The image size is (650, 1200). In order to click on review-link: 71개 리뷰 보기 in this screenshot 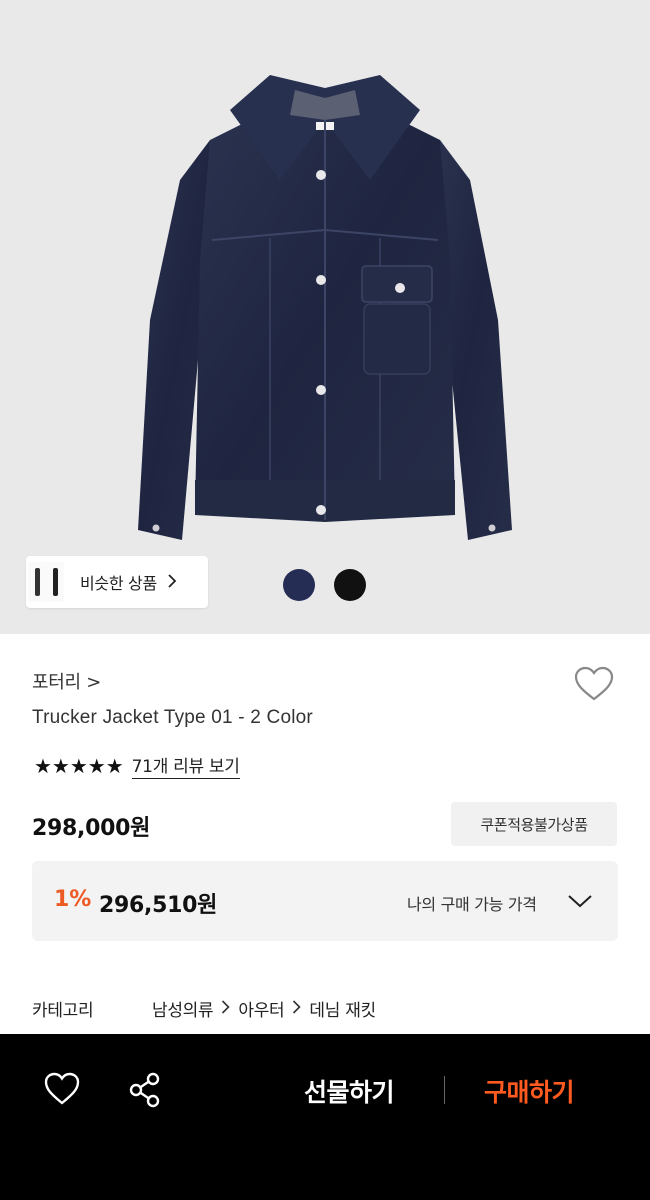, I will do `click(185, 765)`.